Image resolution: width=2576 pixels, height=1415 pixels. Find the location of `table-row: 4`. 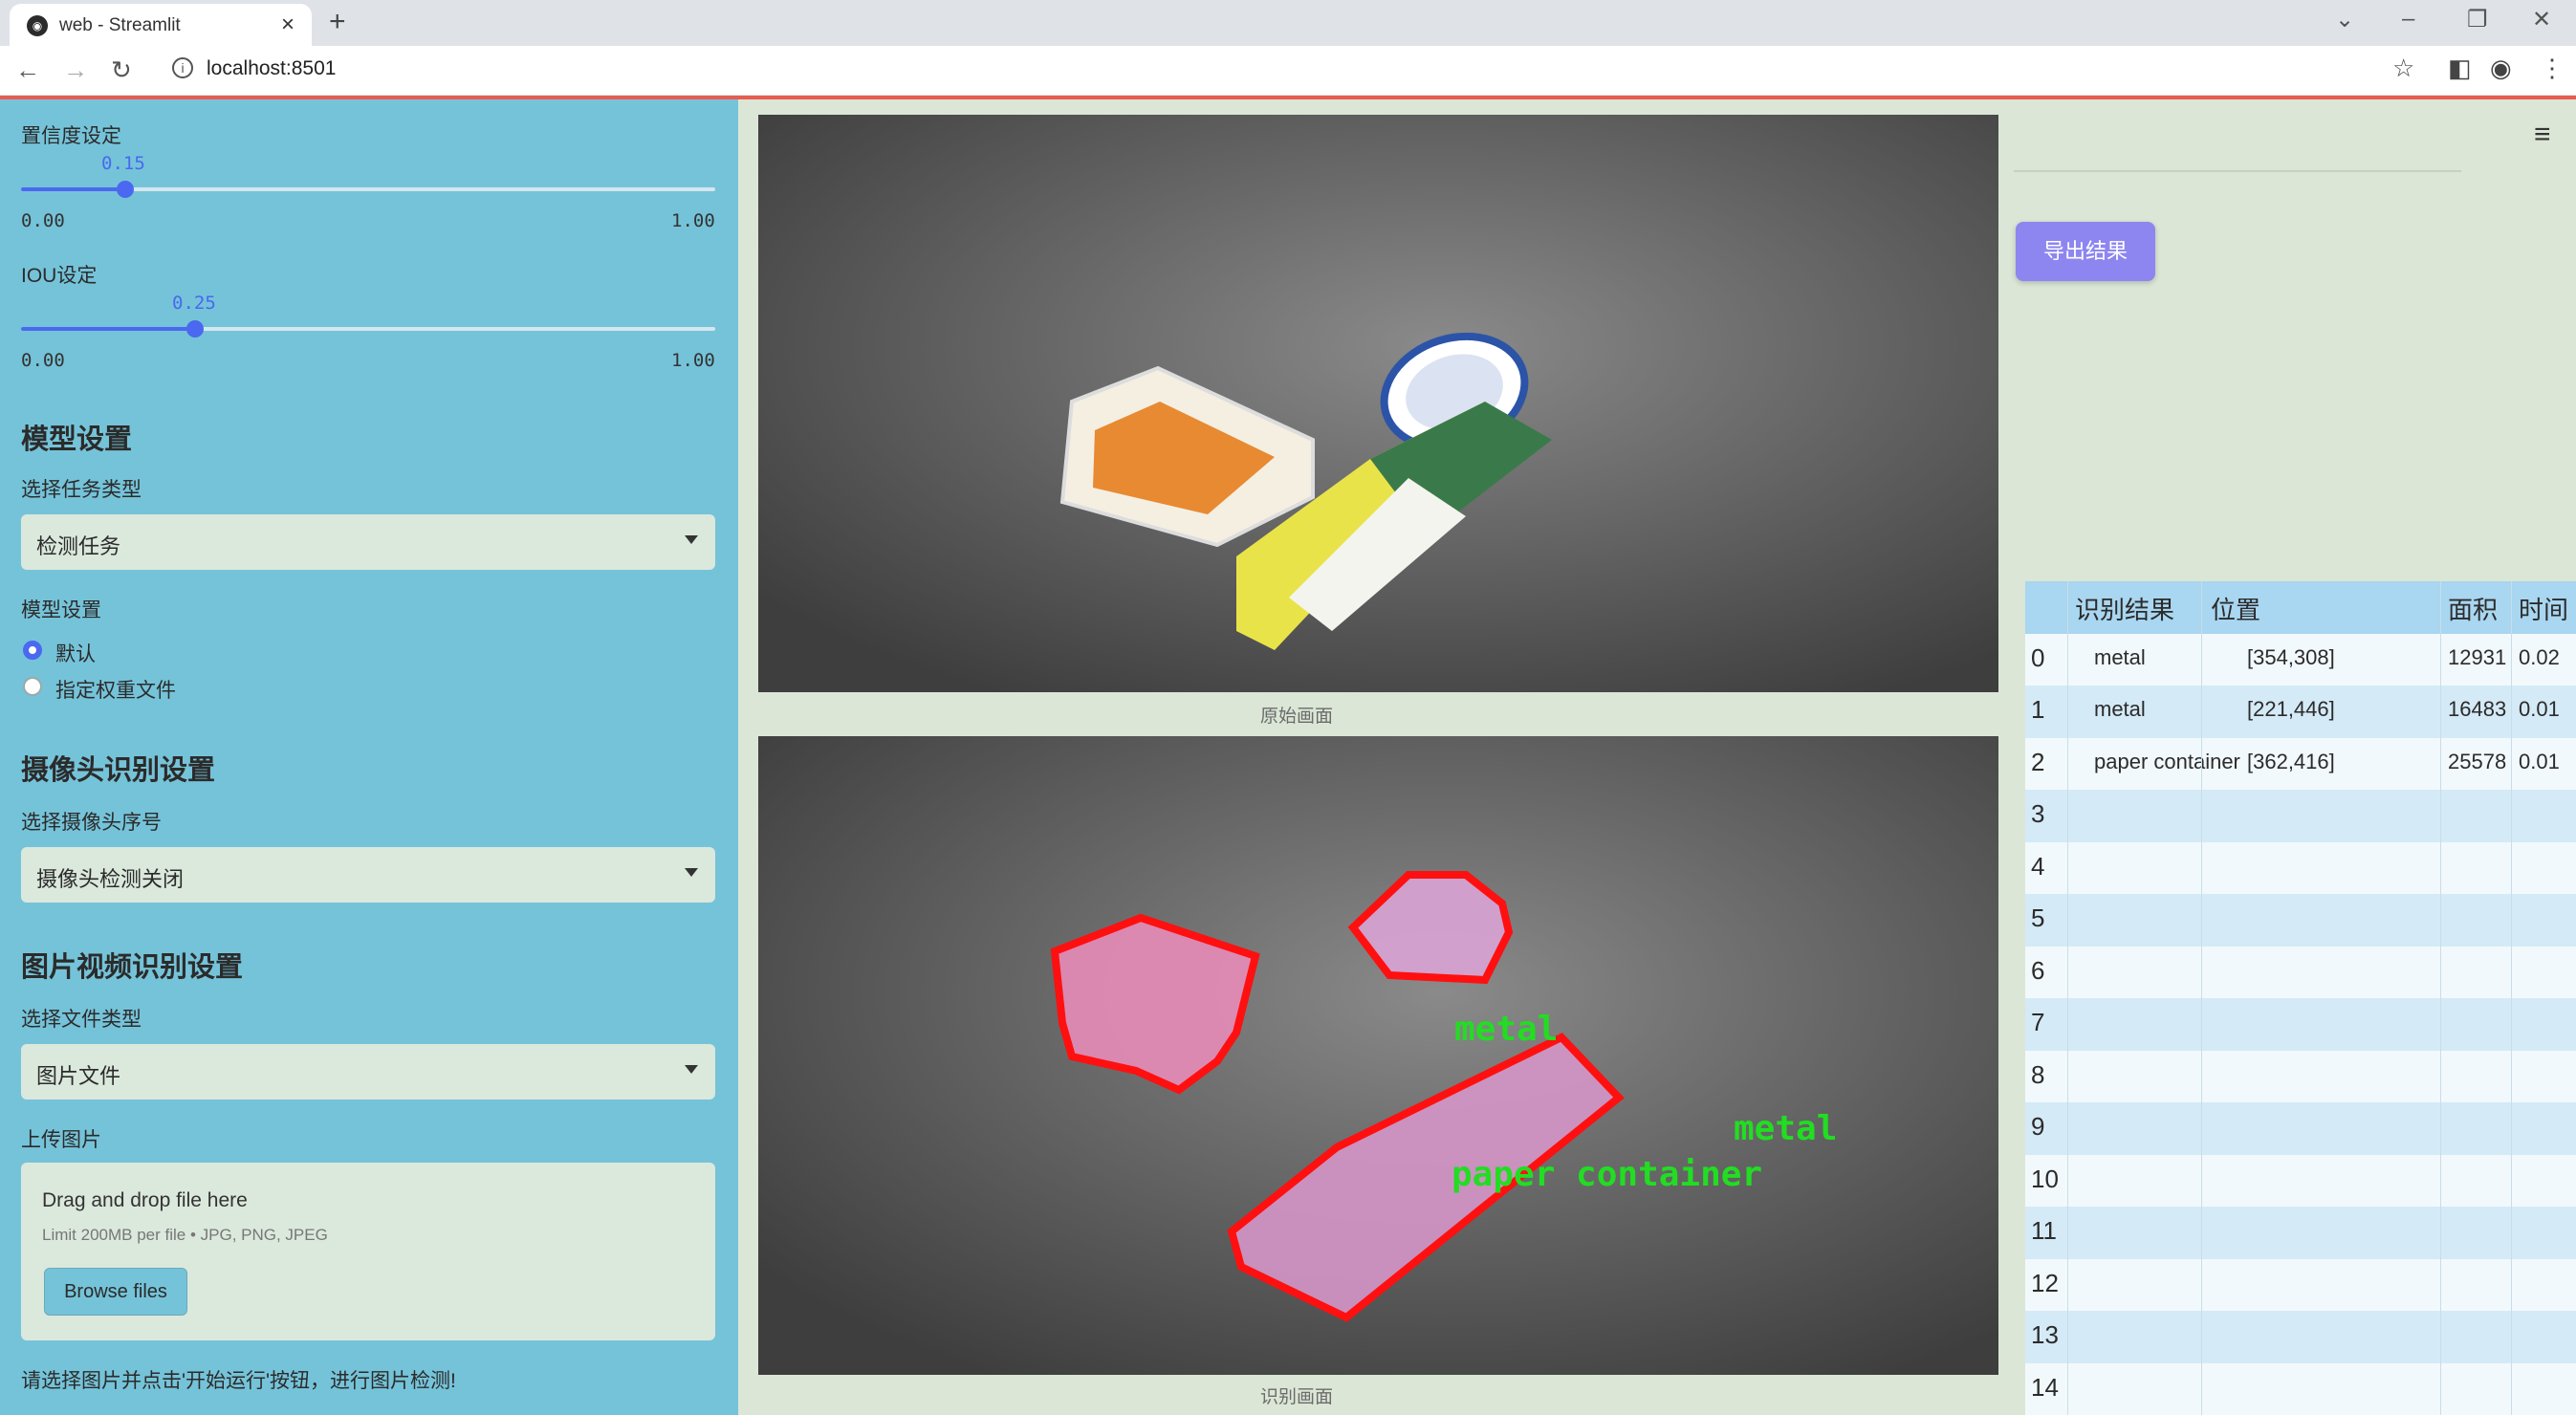

table-row: 4 is located at coordinates (2300, 867).